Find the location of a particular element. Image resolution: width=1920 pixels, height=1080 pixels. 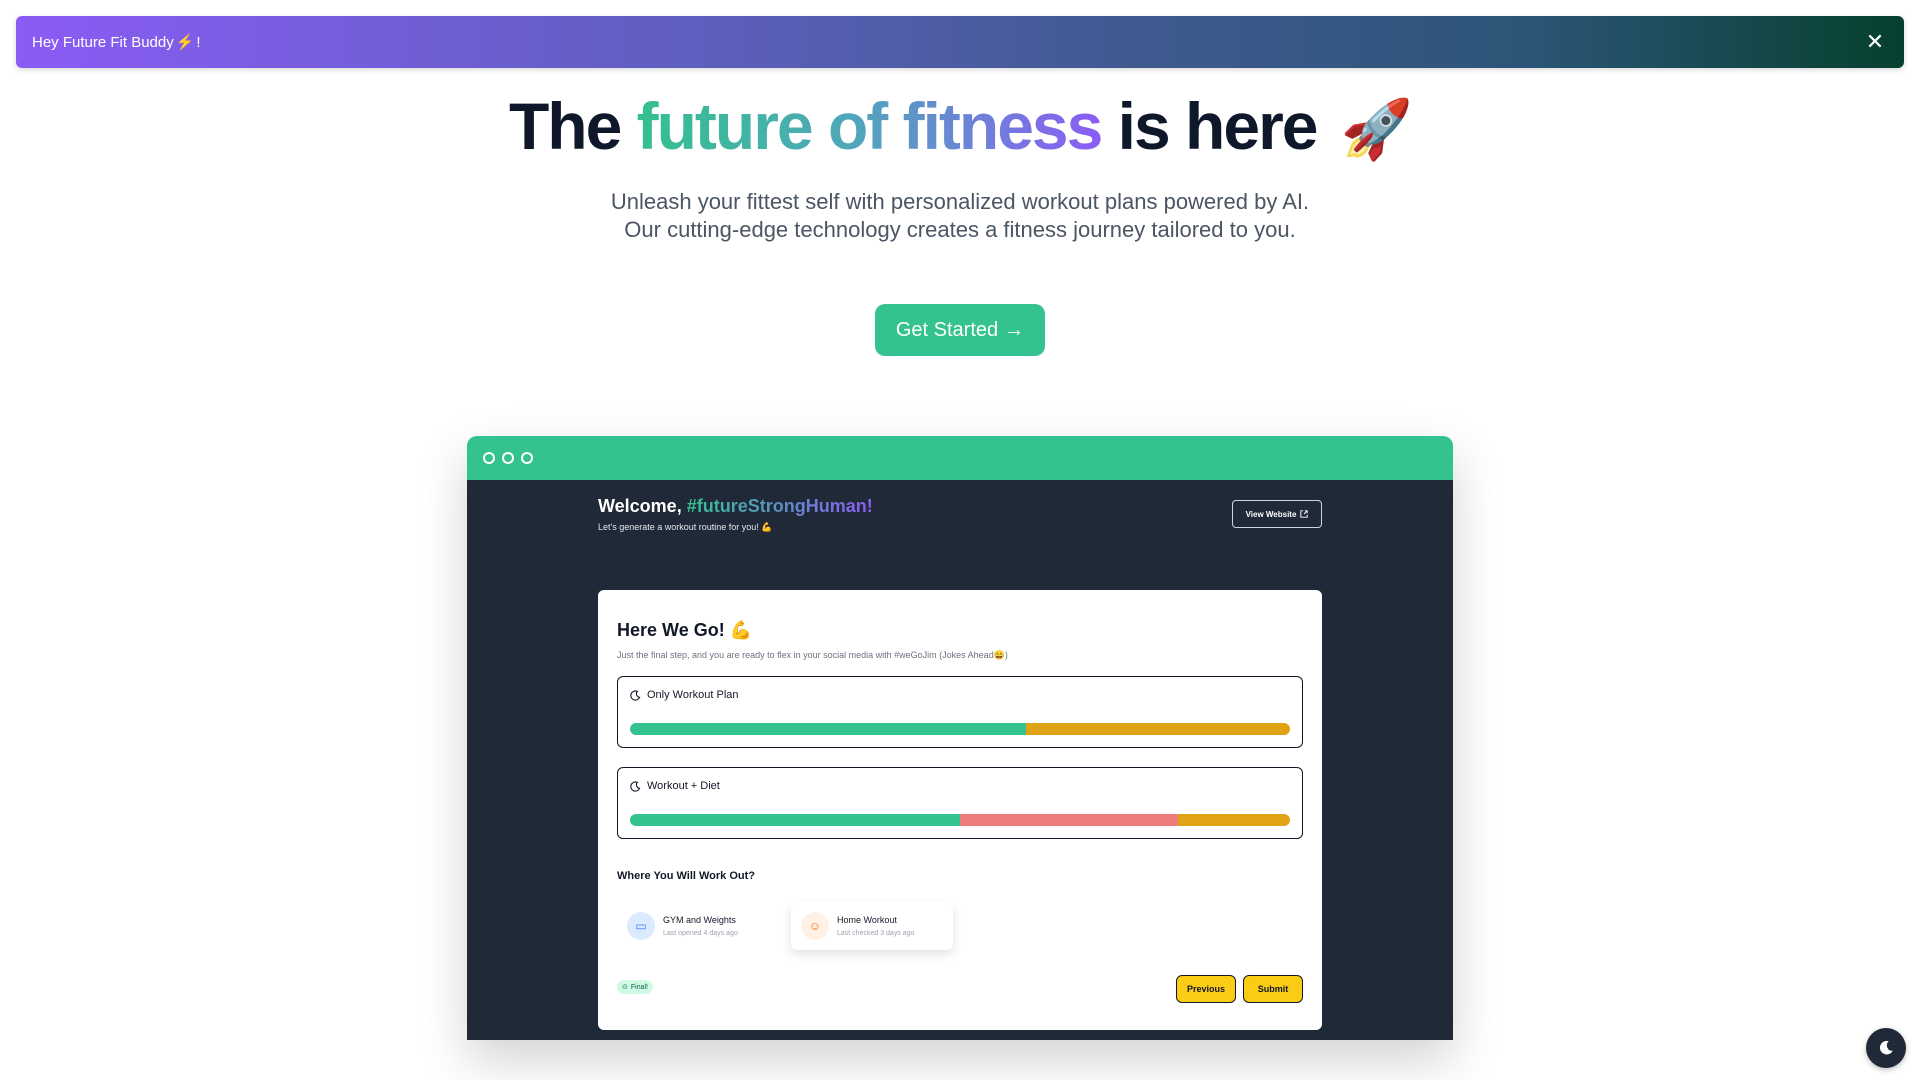

card-title: Here We Go! 💪 is located at coordinates (684, 630).